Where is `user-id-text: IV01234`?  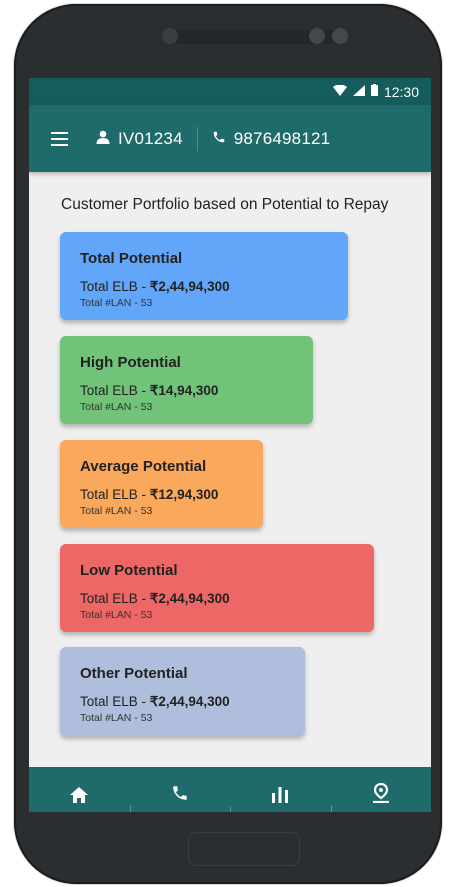
user-id-text: IV01234 is located at coordinates (150, 138).